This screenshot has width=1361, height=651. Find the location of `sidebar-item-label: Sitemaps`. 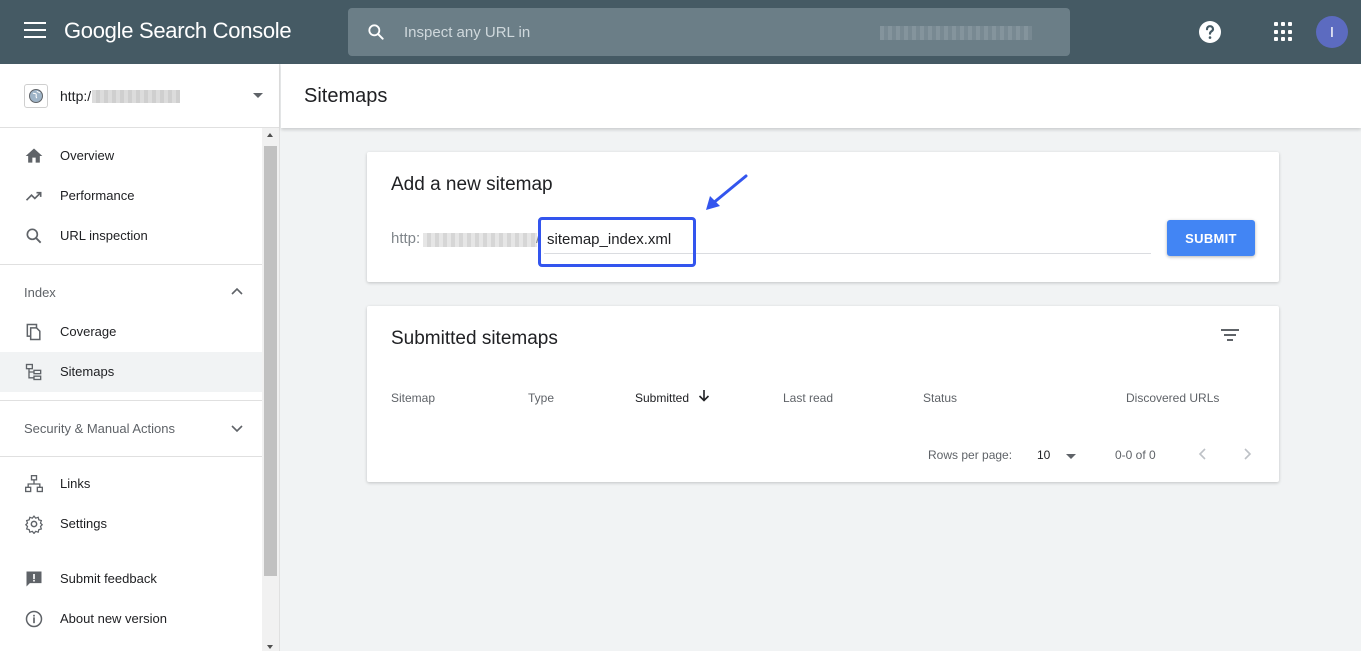

sidebar-item-label: Sitemaps is located at coordinates (87, 371).